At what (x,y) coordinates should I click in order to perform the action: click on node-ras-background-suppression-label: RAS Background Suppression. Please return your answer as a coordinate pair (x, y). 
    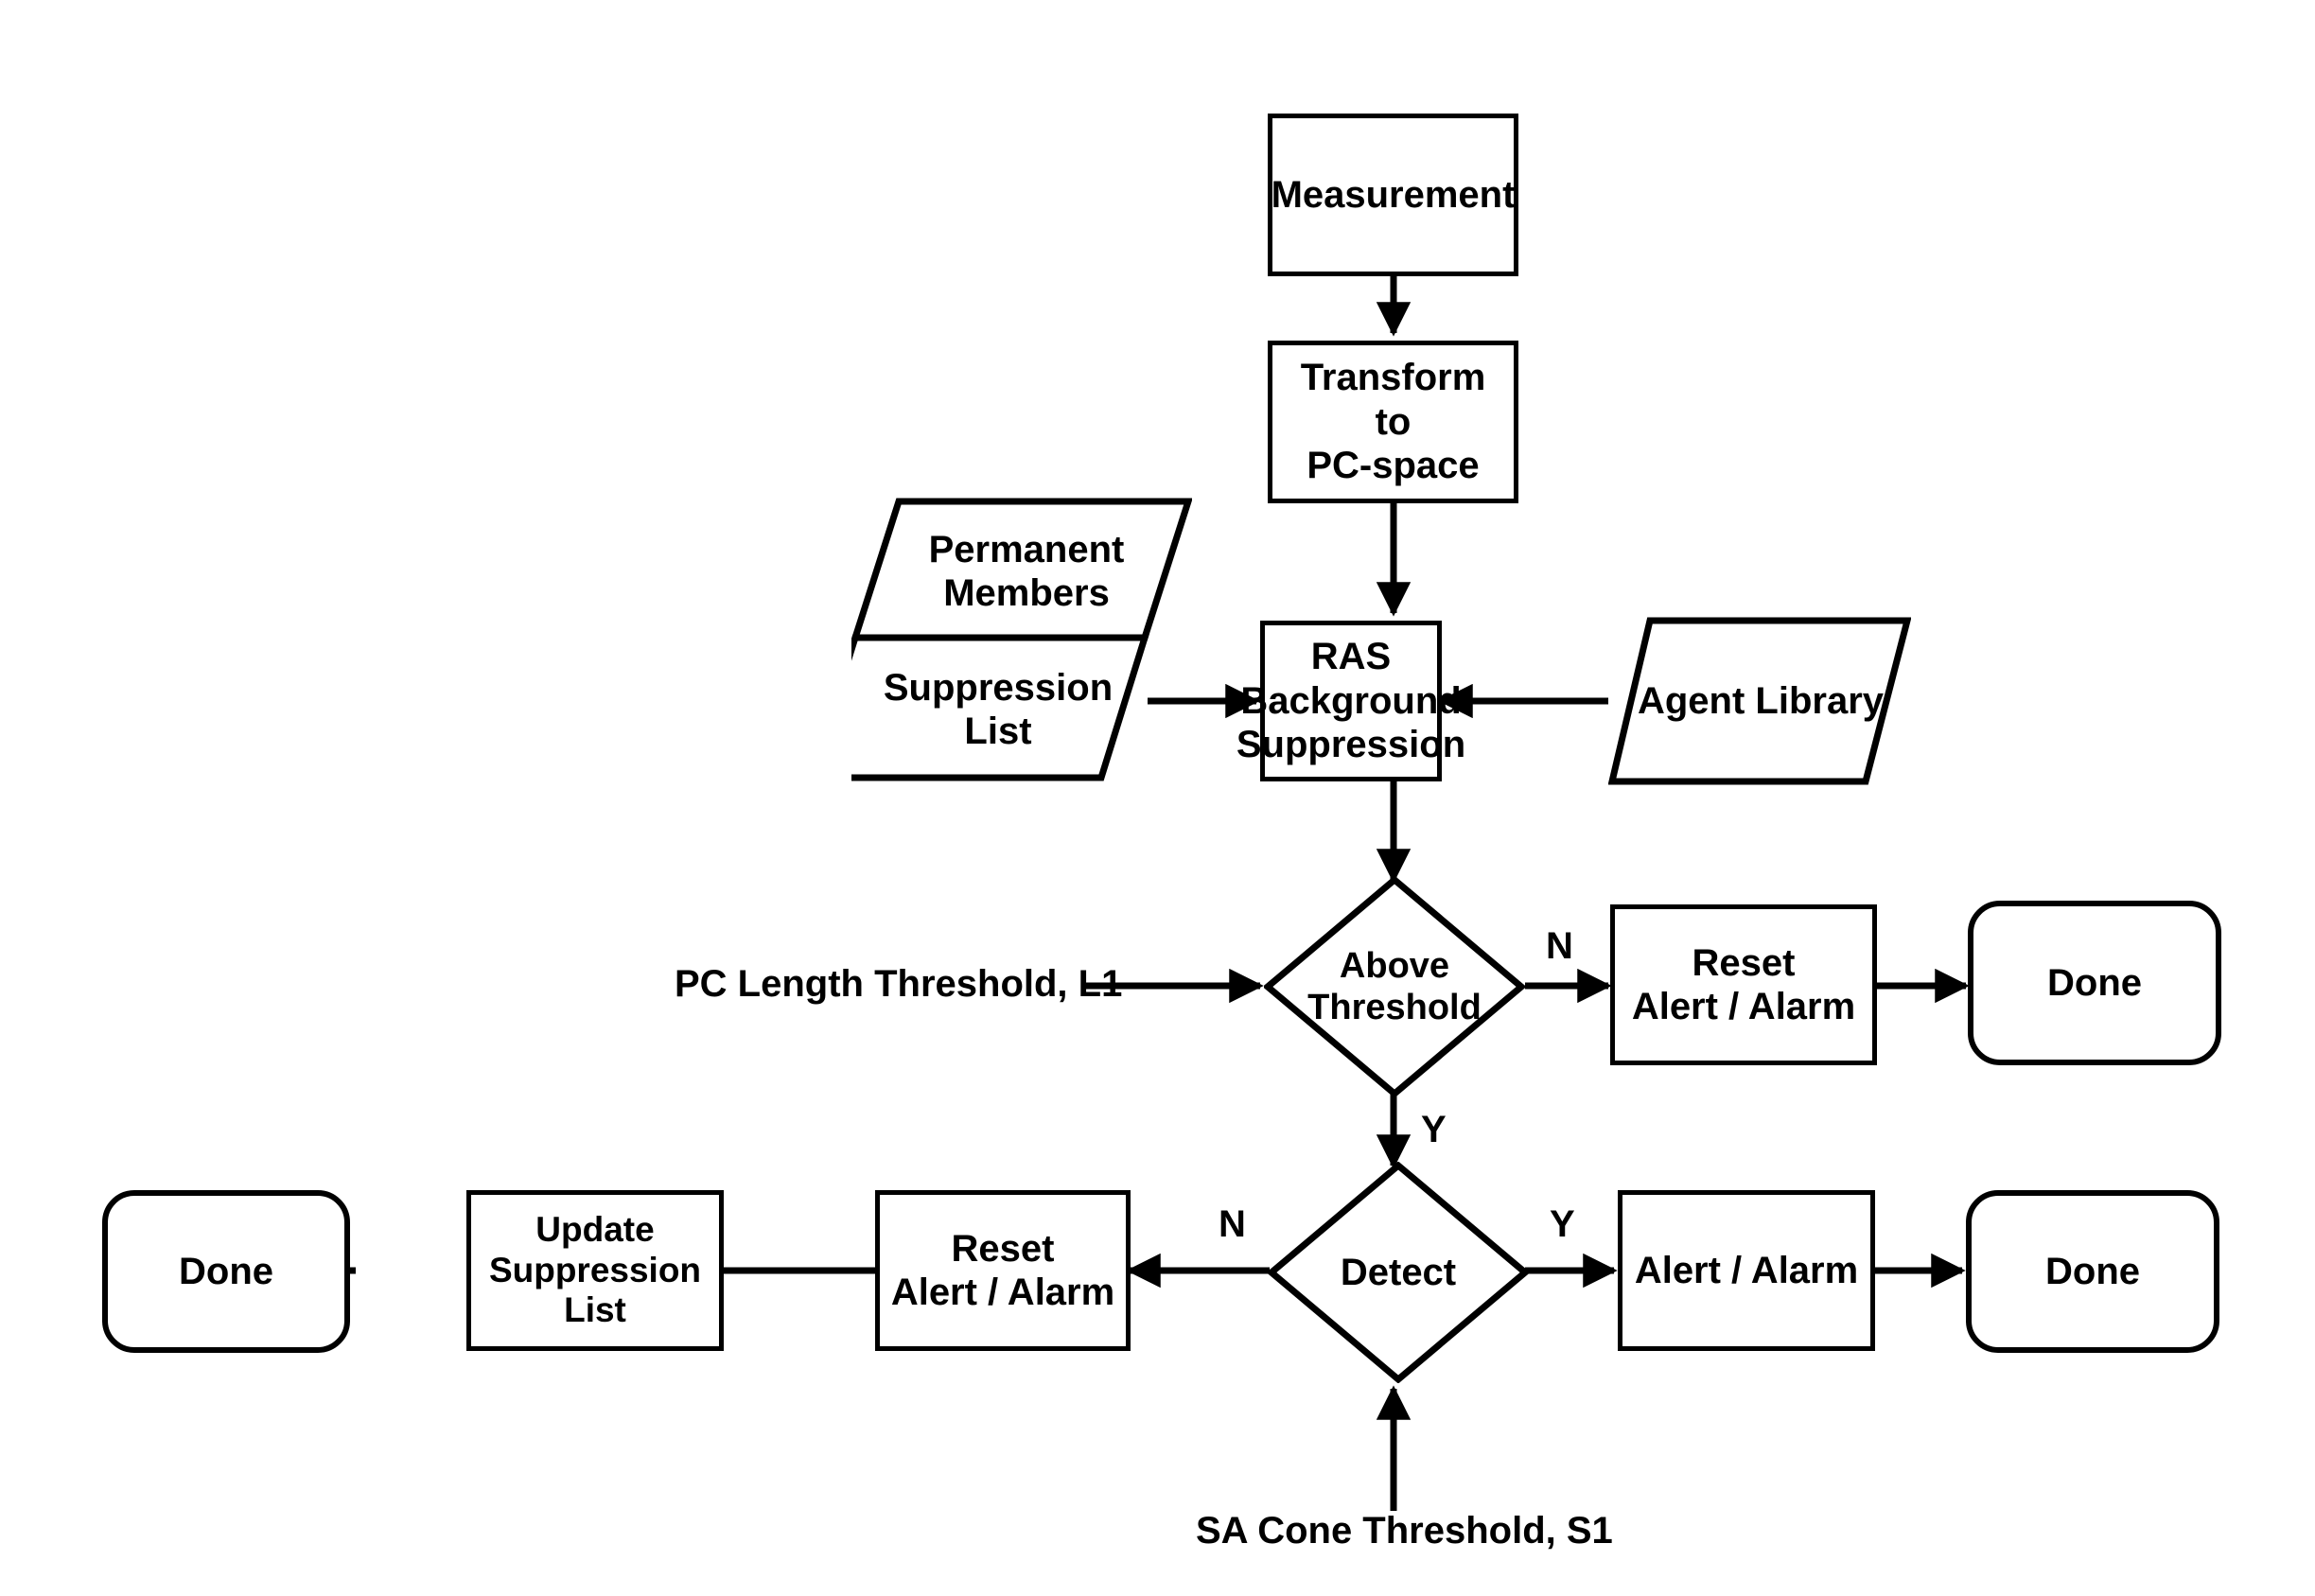
    Looking at the image, I should click on (1351, 701).